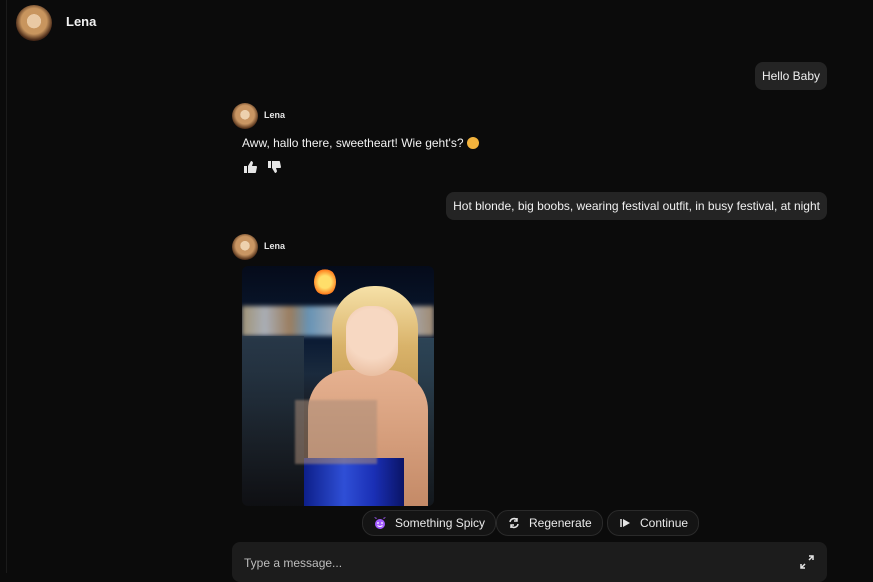 Image resolution: width=873 pixels, height=582 pixels. What do you see at coordinates (81, 21) in the screenshot?
I see `chat-title: Lena` at bounding box center [81, 21].